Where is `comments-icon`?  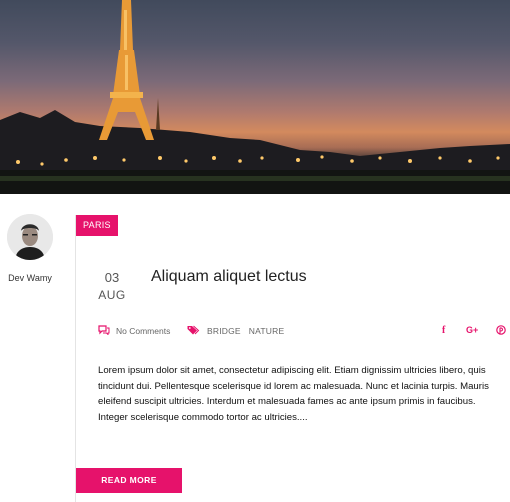 comments-icon is located at coordinates (104, 331).